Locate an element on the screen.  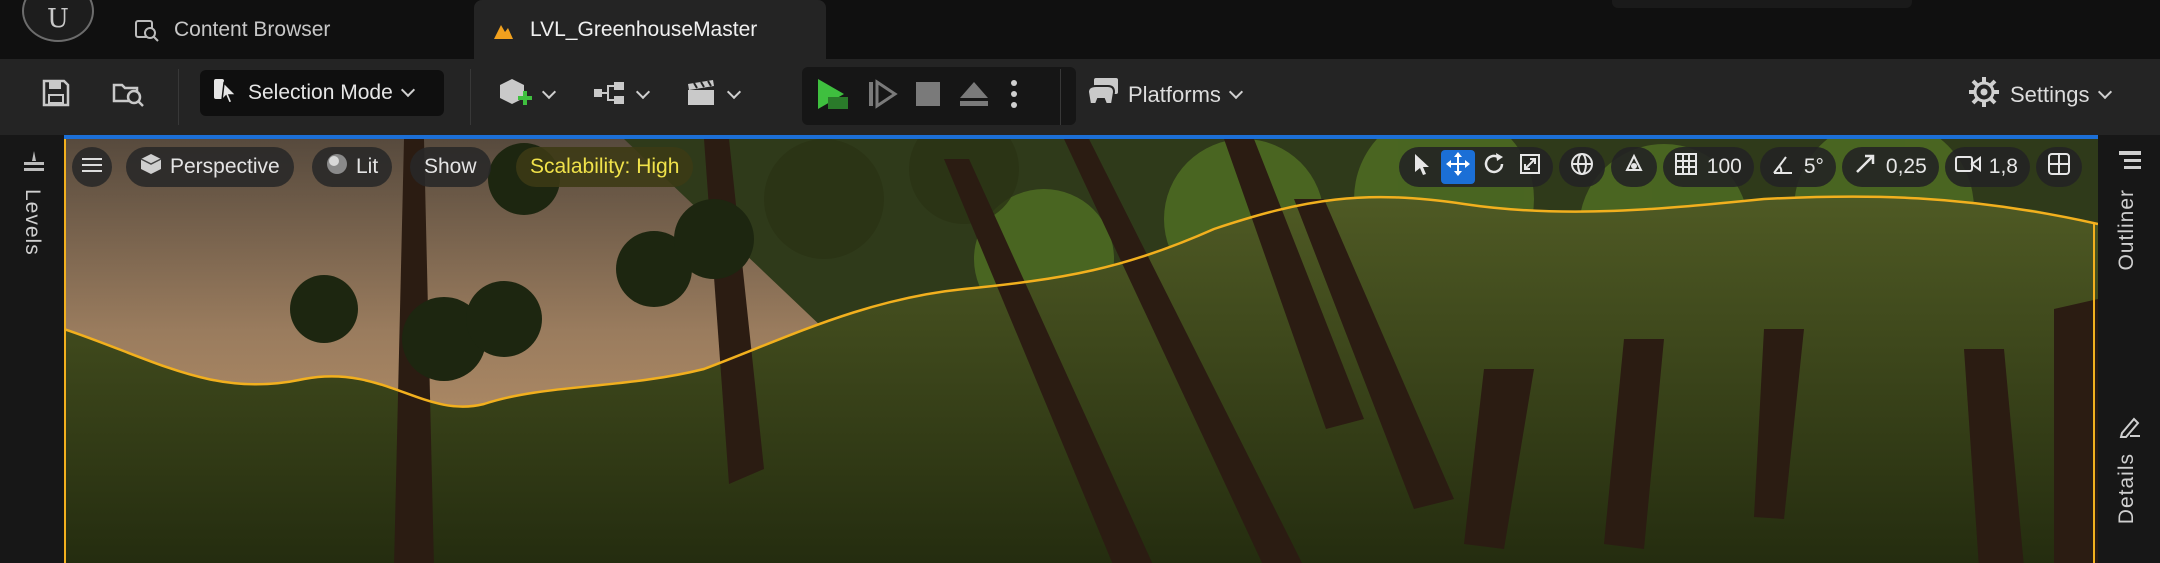
eject-button is located at coordinates (974, 96).